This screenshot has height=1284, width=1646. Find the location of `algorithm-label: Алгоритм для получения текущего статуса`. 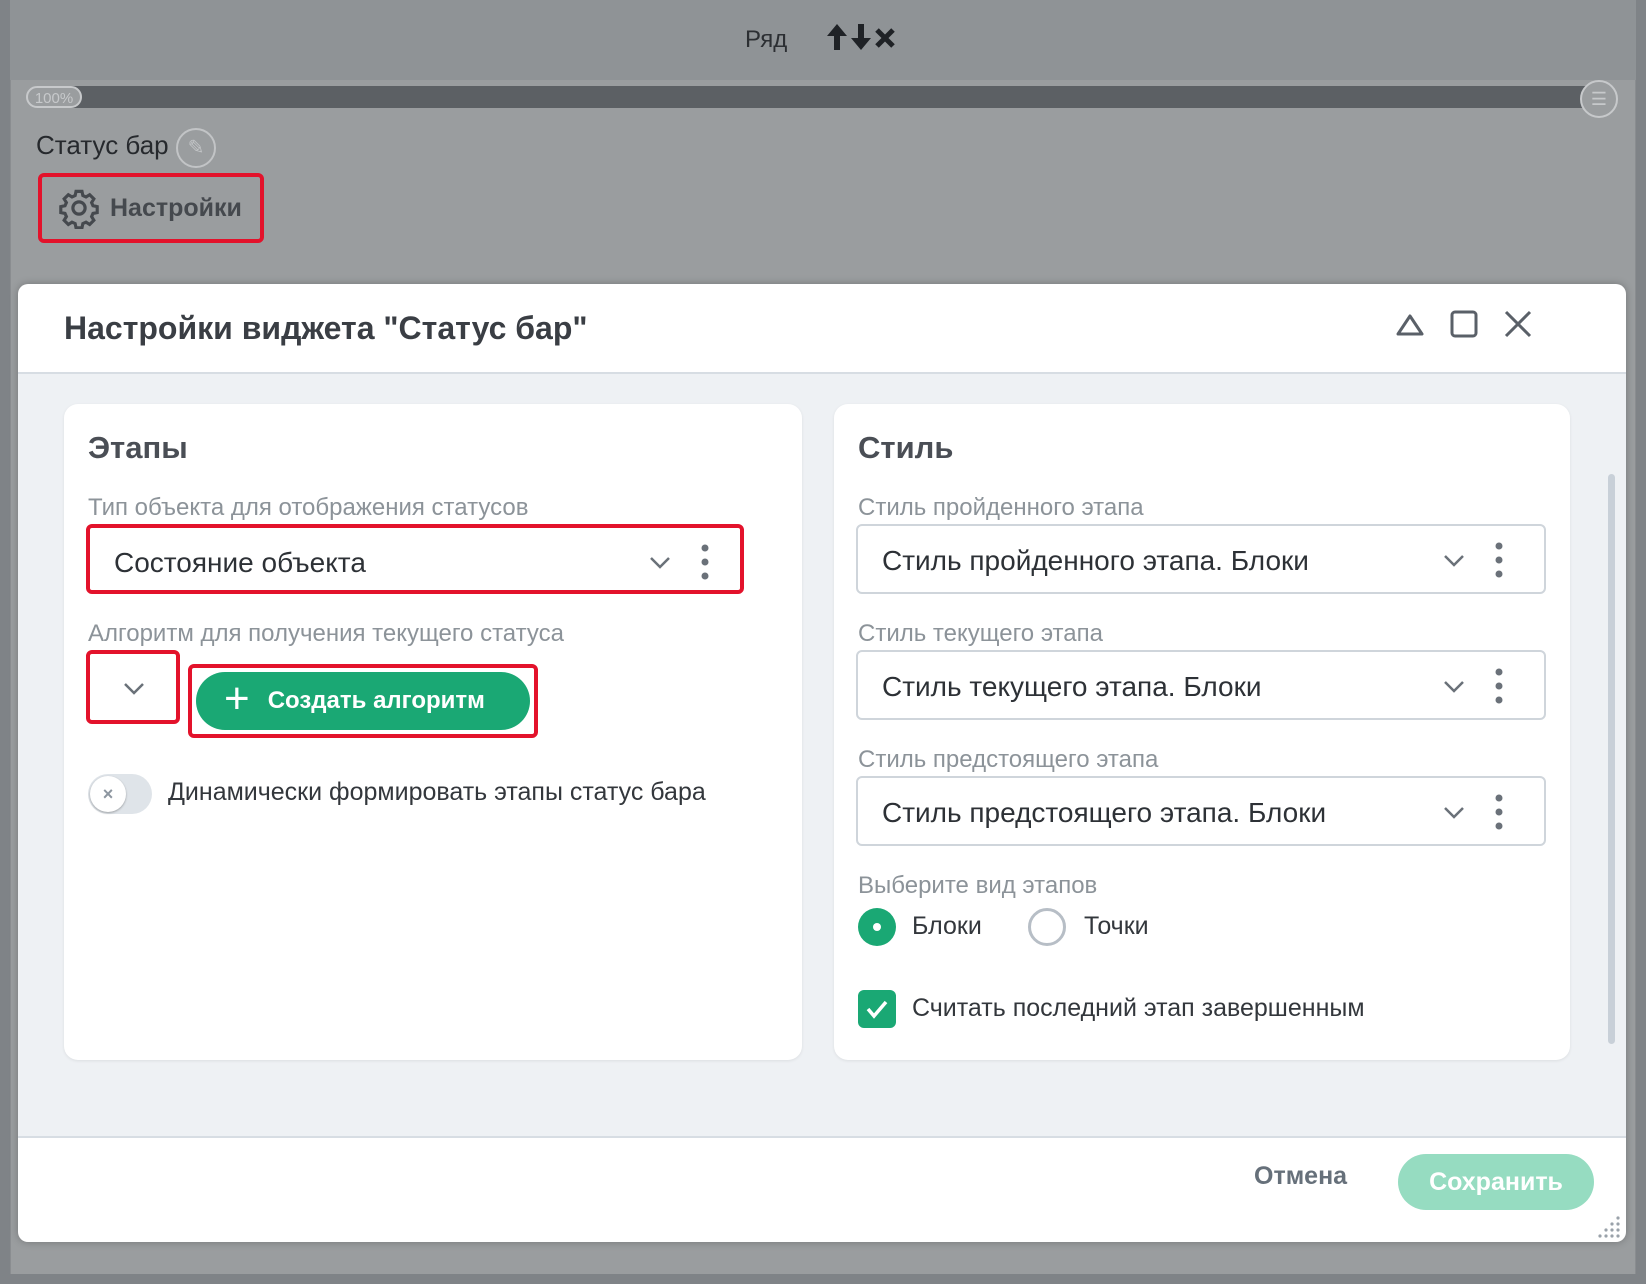

algorithm-label: Алгоритм для получения текущего статуса is located at coordinates (326, 633).